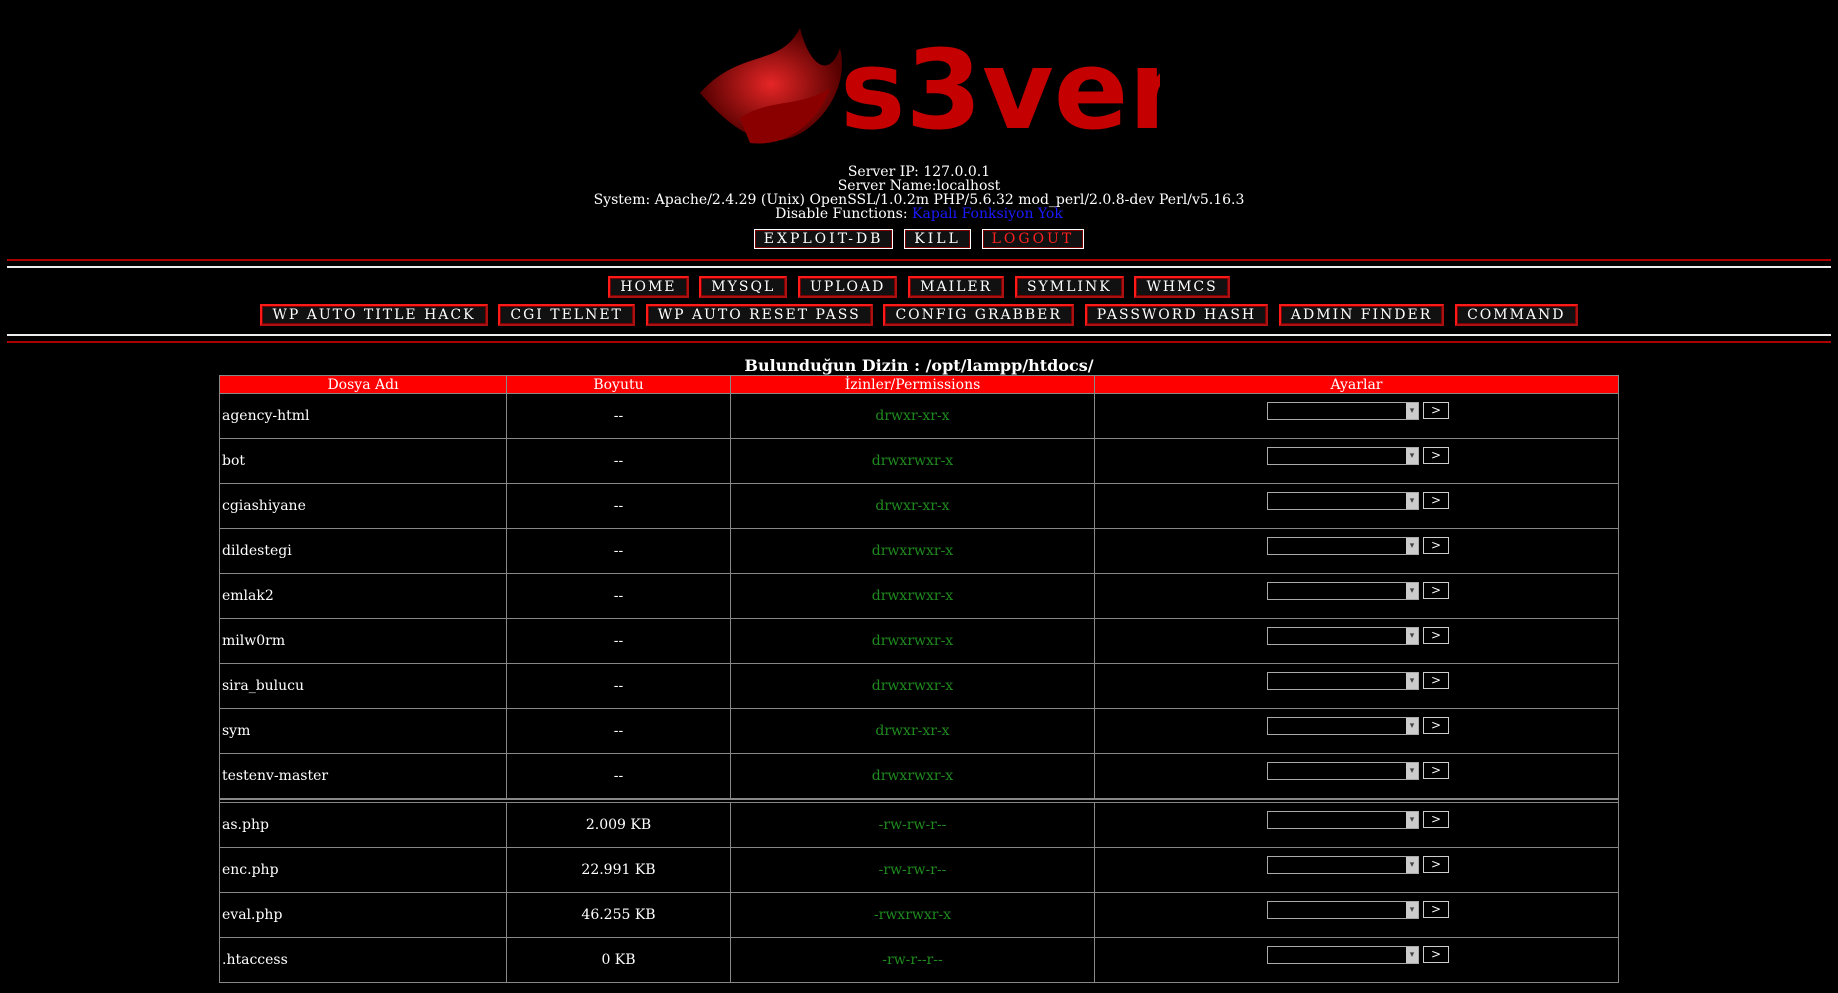  I want to click on symlink-button: SYMLINK, so click(1069, 287).